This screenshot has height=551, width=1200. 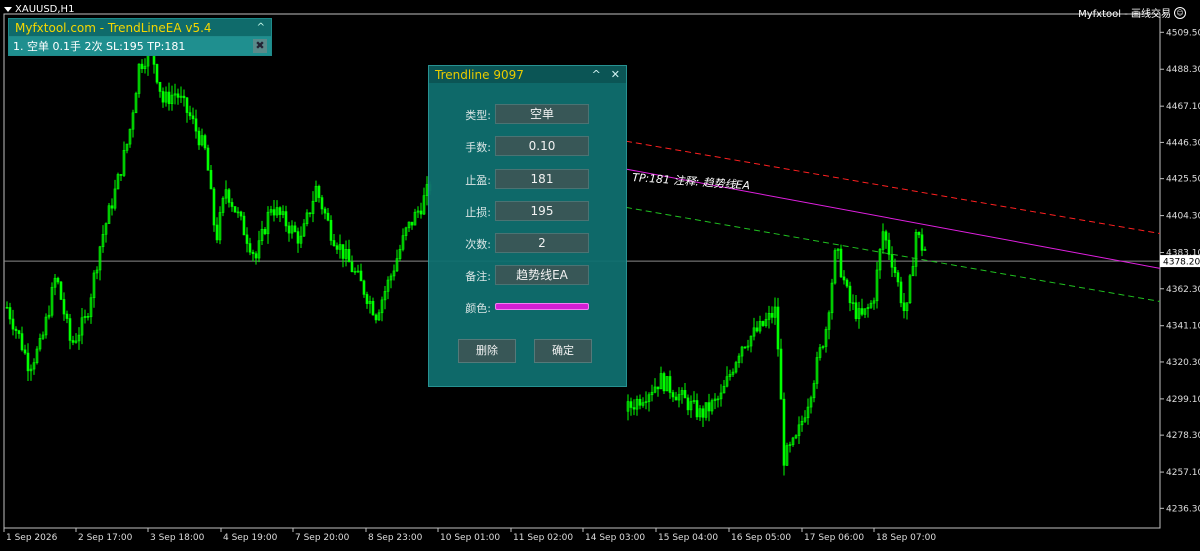 I want to click on ea-panel-header: Myfxtool.com - TrendLineEA v5.4 ^, so click(x=140, y=27).